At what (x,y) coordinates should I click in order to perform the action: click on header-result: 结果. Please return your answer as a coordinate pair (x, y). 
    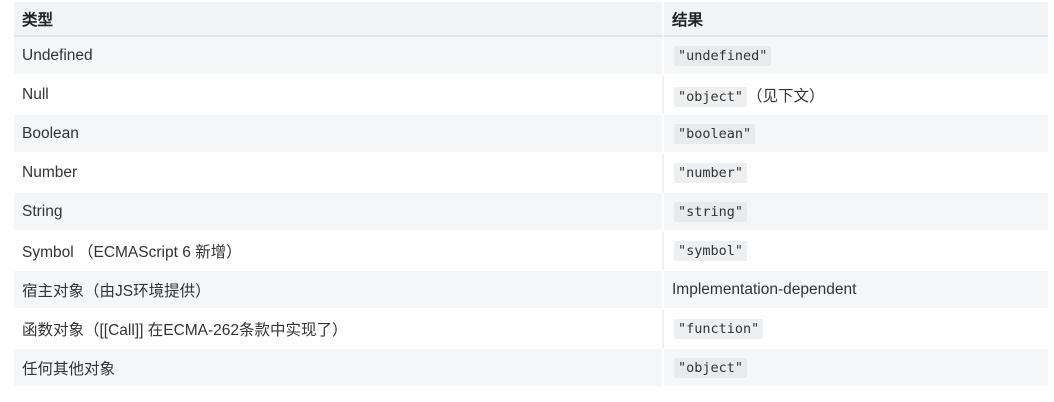
    Looking at the image, I should click on (856, 19).